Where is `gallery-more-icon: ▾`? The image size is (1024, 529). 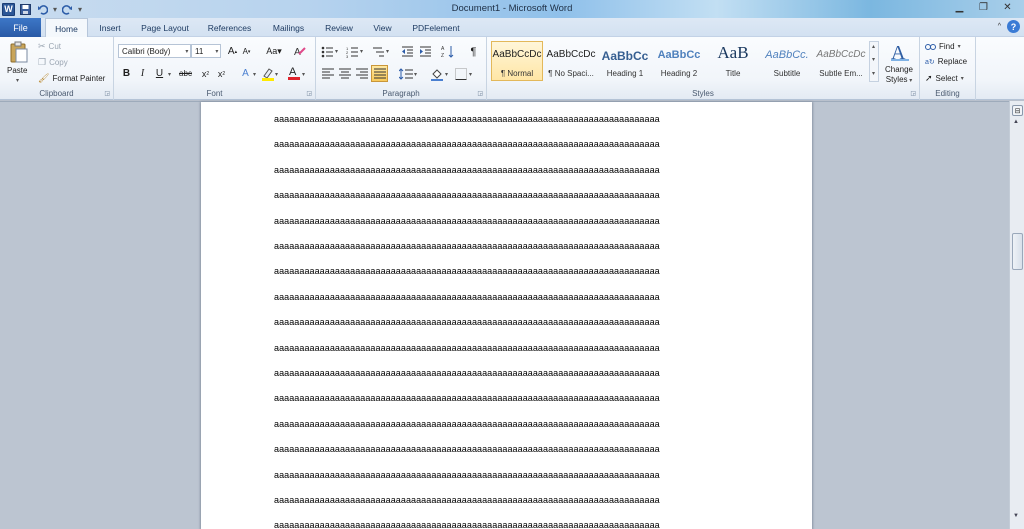 gallery-more-icon: ▾ is located at coordinates (873, 73).